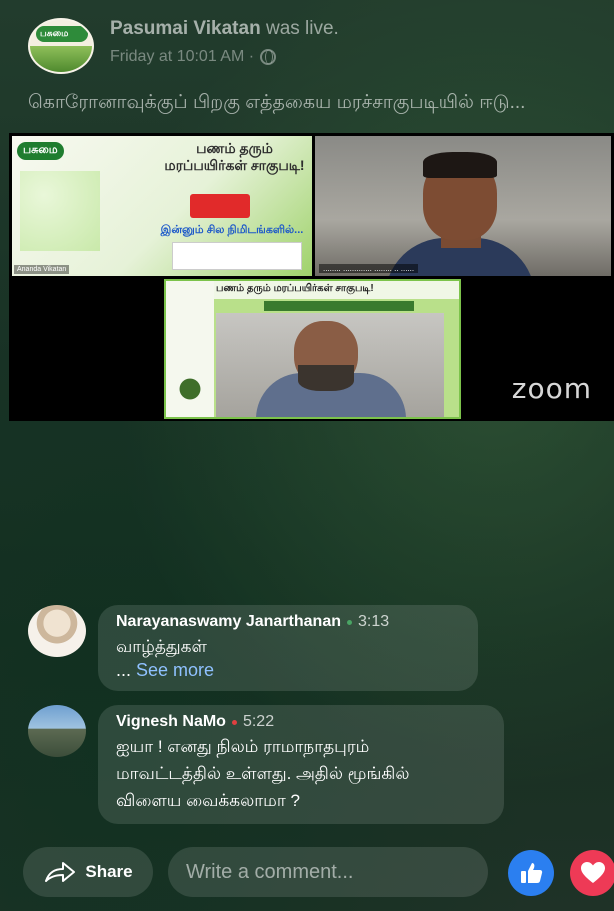  I want to click on post-timestamp: Friday at 10:01 AM ·, so click(182, 57).